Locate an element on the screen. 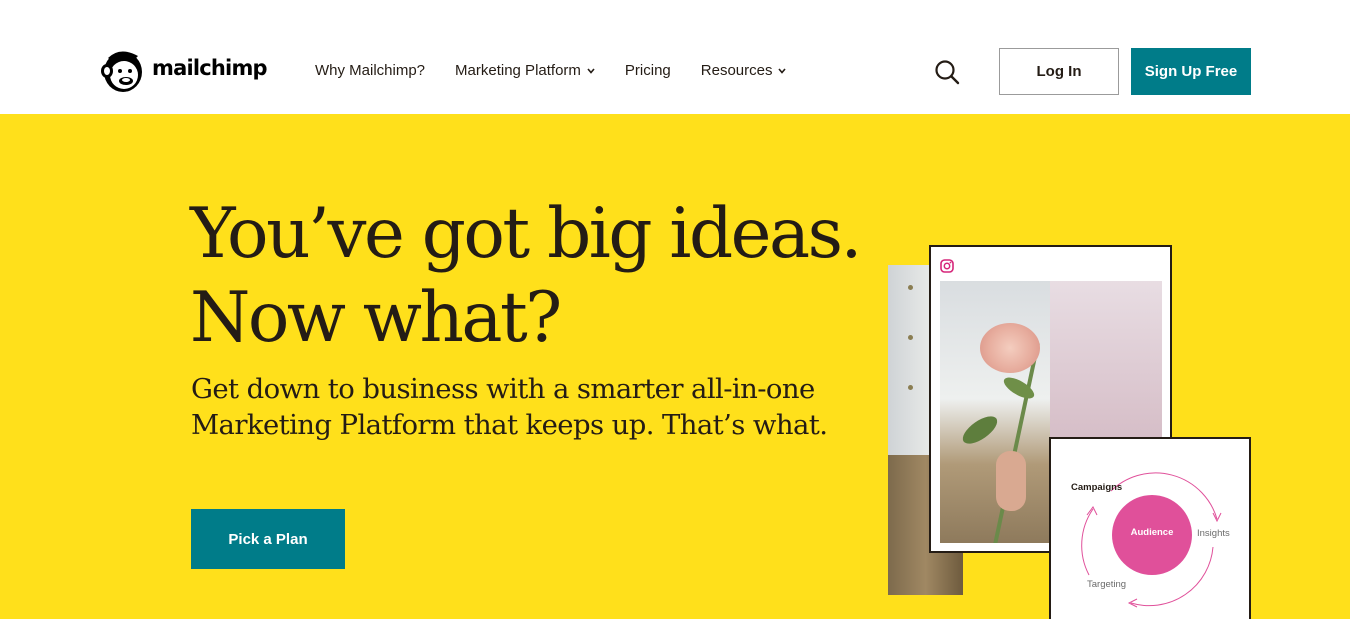  nav-marketing-platform: Marketing Platform is located at coordinates (525, 70).